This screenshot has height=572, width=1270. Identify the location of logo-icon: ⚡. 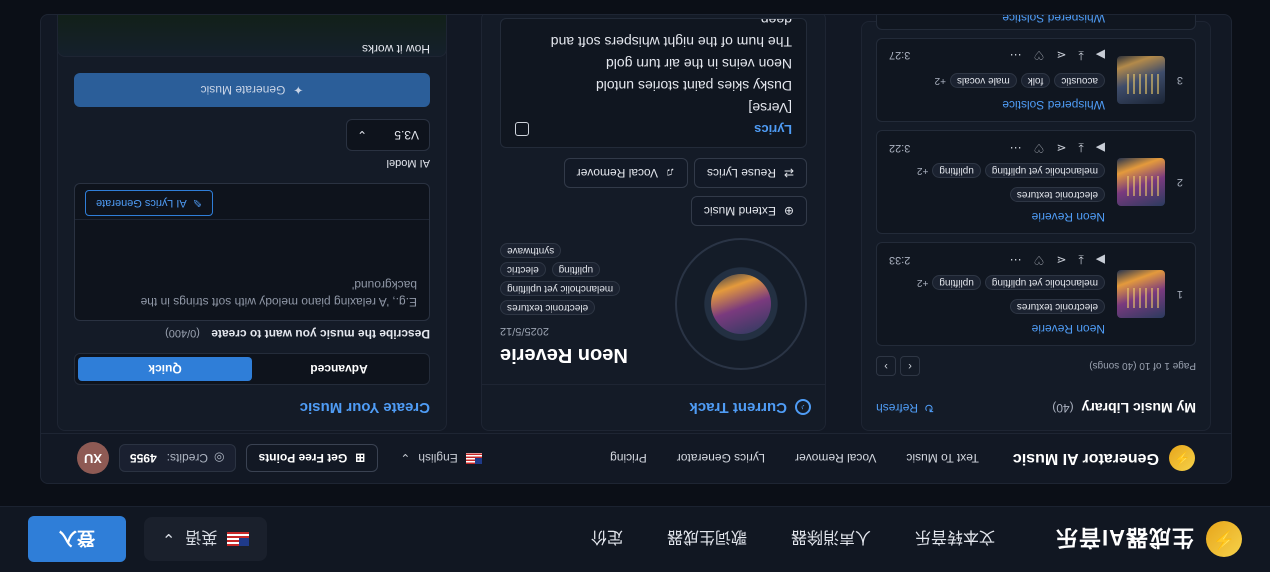
(1224, 539).